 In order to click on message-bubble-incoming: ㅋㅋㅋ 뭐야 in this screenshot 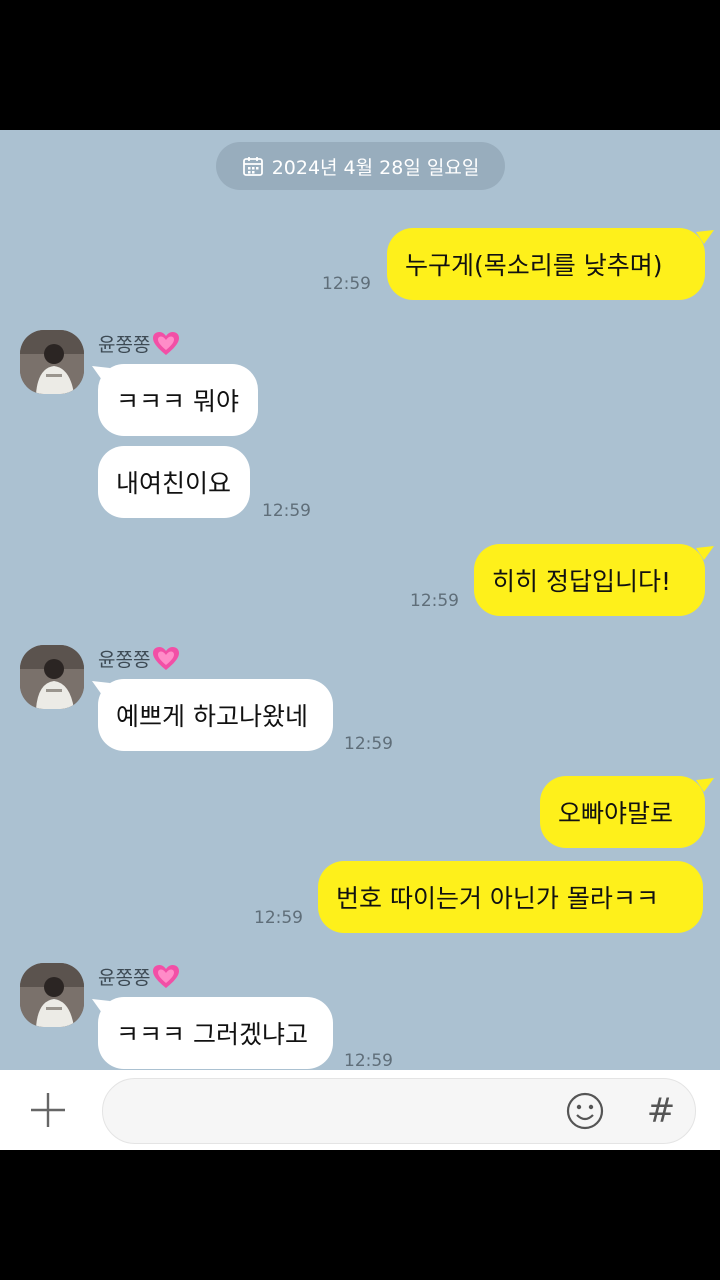, I will do `click(178, 400)`.